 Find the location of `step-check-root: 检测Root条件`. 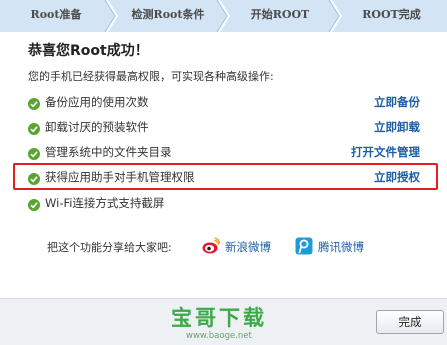

step-check-root: 检测Root条件 is located at coordinates (168, 14).